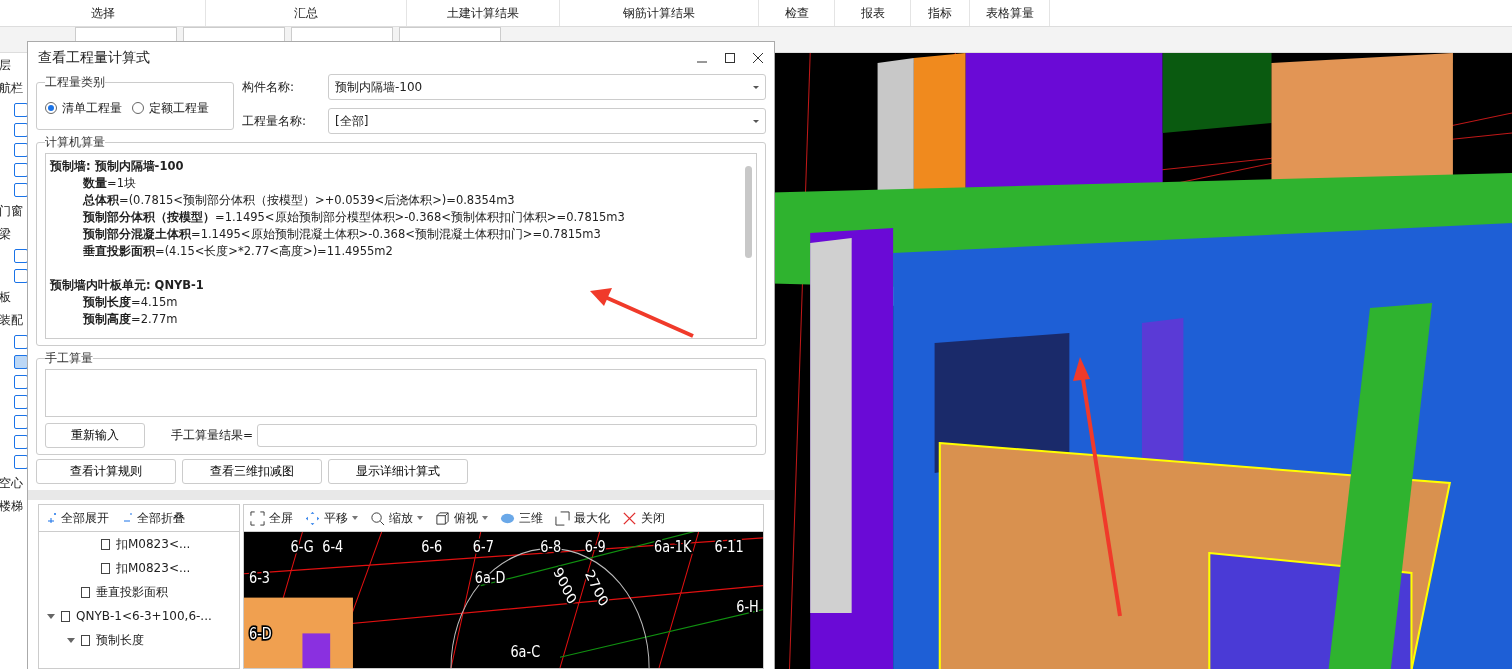 The height and width of the screenshot is (669, 1512). Describe the element at coordinates (398, 471) in the screenshot. I see `action-button: 显示详细计算式` at that location.